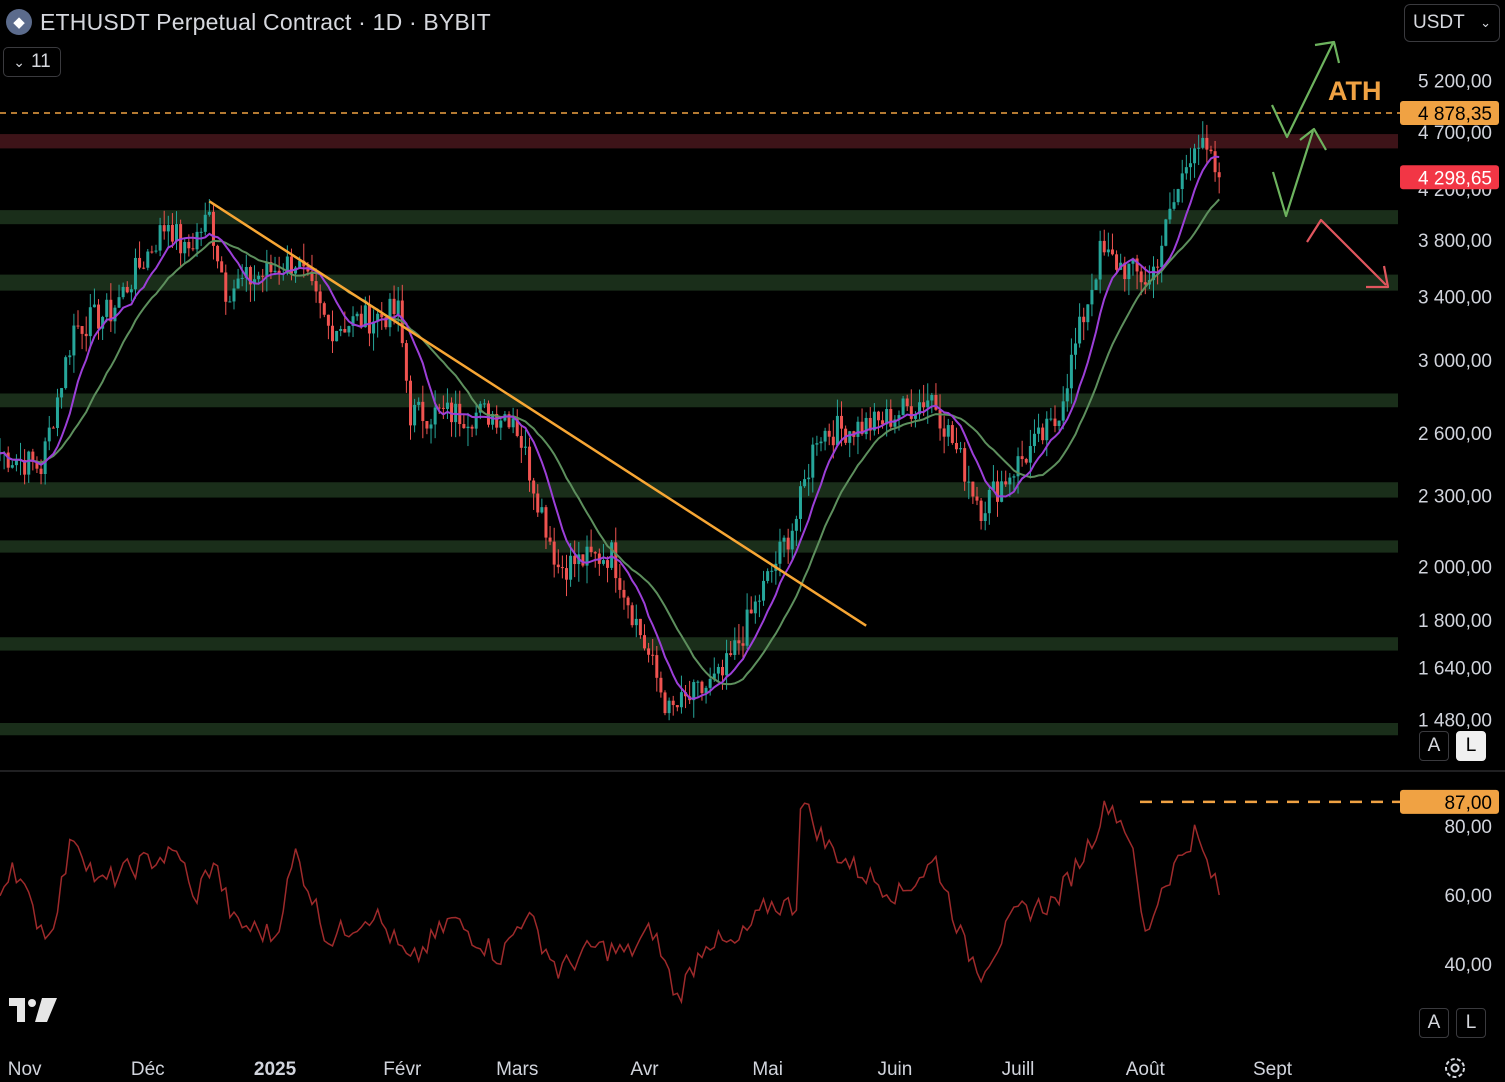 The image size is (1505, 1082). I want to click on oscillator-tick-label: 40,00, so click(1468, 965).